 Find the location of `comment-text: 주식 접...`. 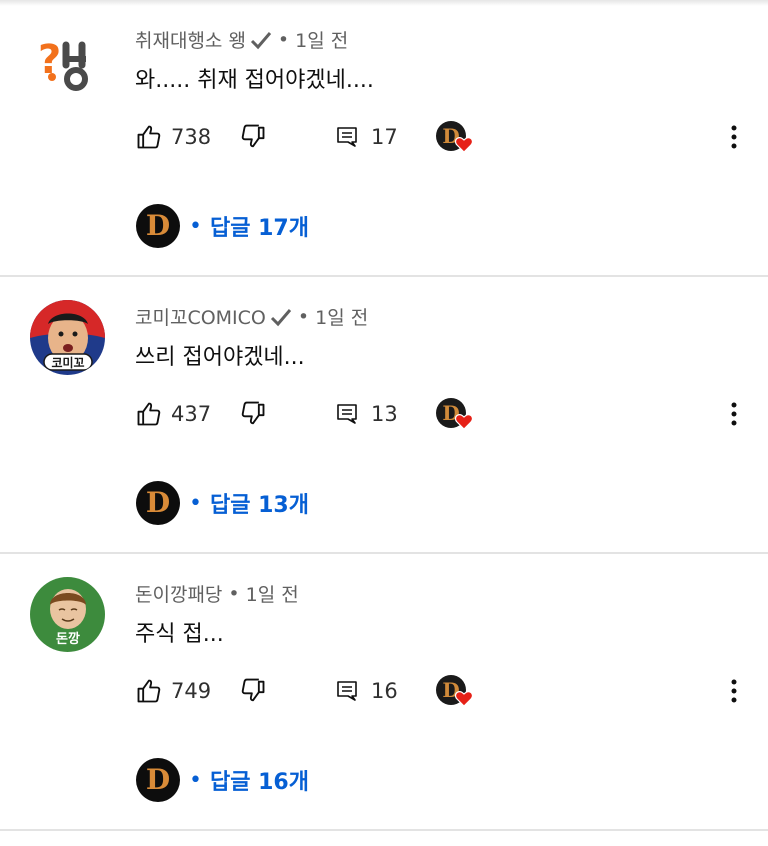

comment-text: 주식 접... is located at coordinates (179, 634).